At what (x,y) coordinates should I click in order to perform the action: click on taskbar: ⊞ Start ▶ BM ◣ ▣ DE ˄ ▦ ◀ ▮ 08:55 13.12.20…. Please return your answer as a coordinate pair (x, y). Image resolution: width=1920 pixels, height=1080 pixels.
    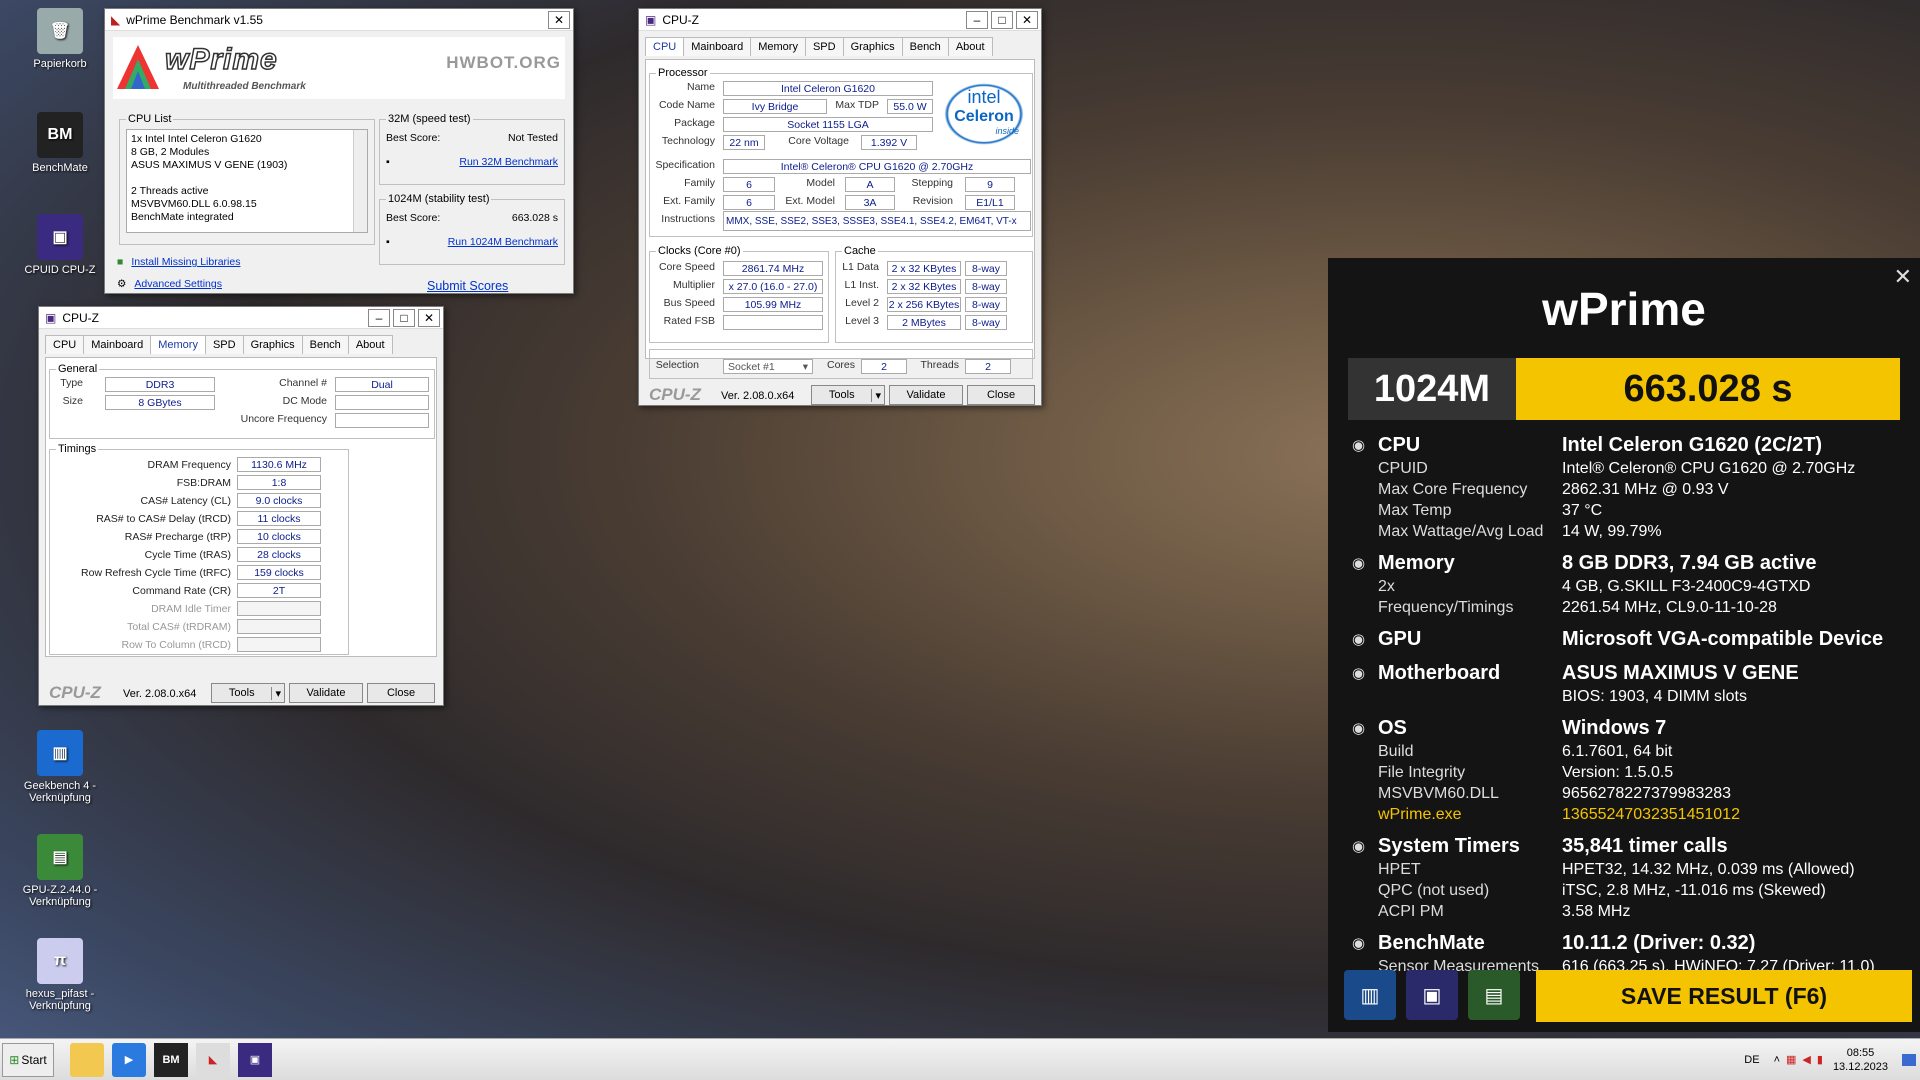
    Looking at the image, I should click on (960, 1059).